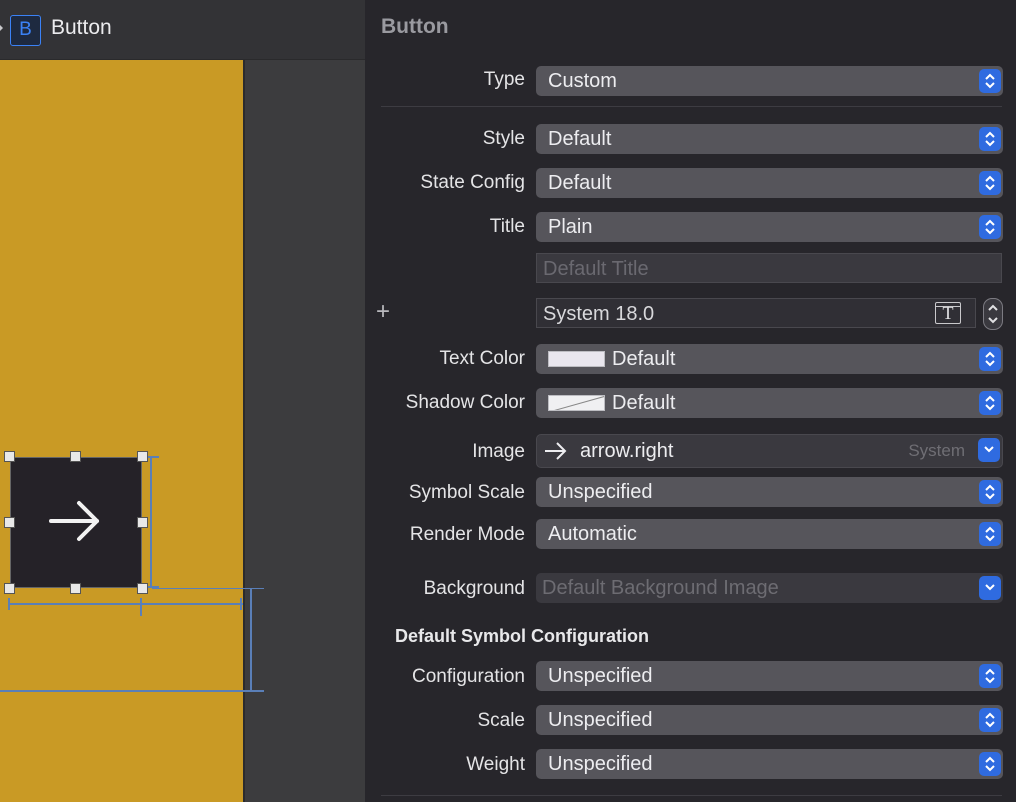 The image size is (1016, 802). I want to click on scale-value: Unspecified, so click(600, 720).